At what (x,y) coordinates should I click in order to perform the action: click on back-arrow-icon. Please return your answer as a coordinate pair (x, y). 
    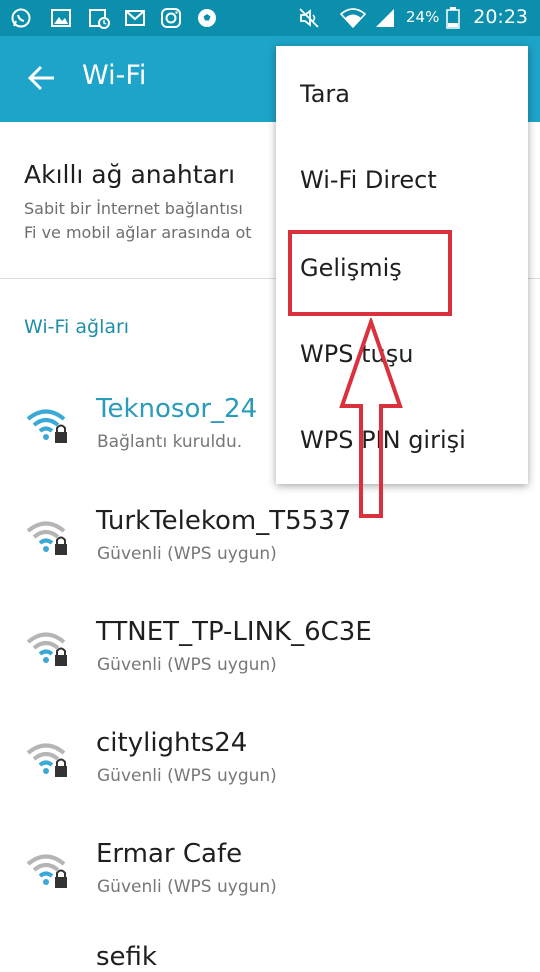
    Looking at the image, I should click on (42, 78).